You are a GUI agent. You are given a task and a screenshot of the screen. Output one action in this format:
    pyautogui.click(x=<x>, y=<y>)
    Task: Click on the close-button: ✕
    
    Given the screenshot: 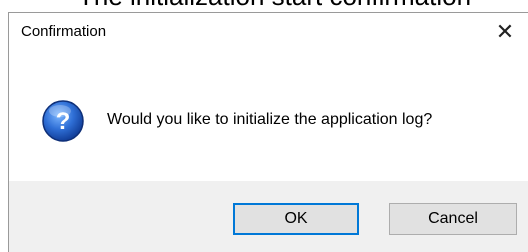 What is the action you would take?
    pyautogui.click(x=505, y=32)
    